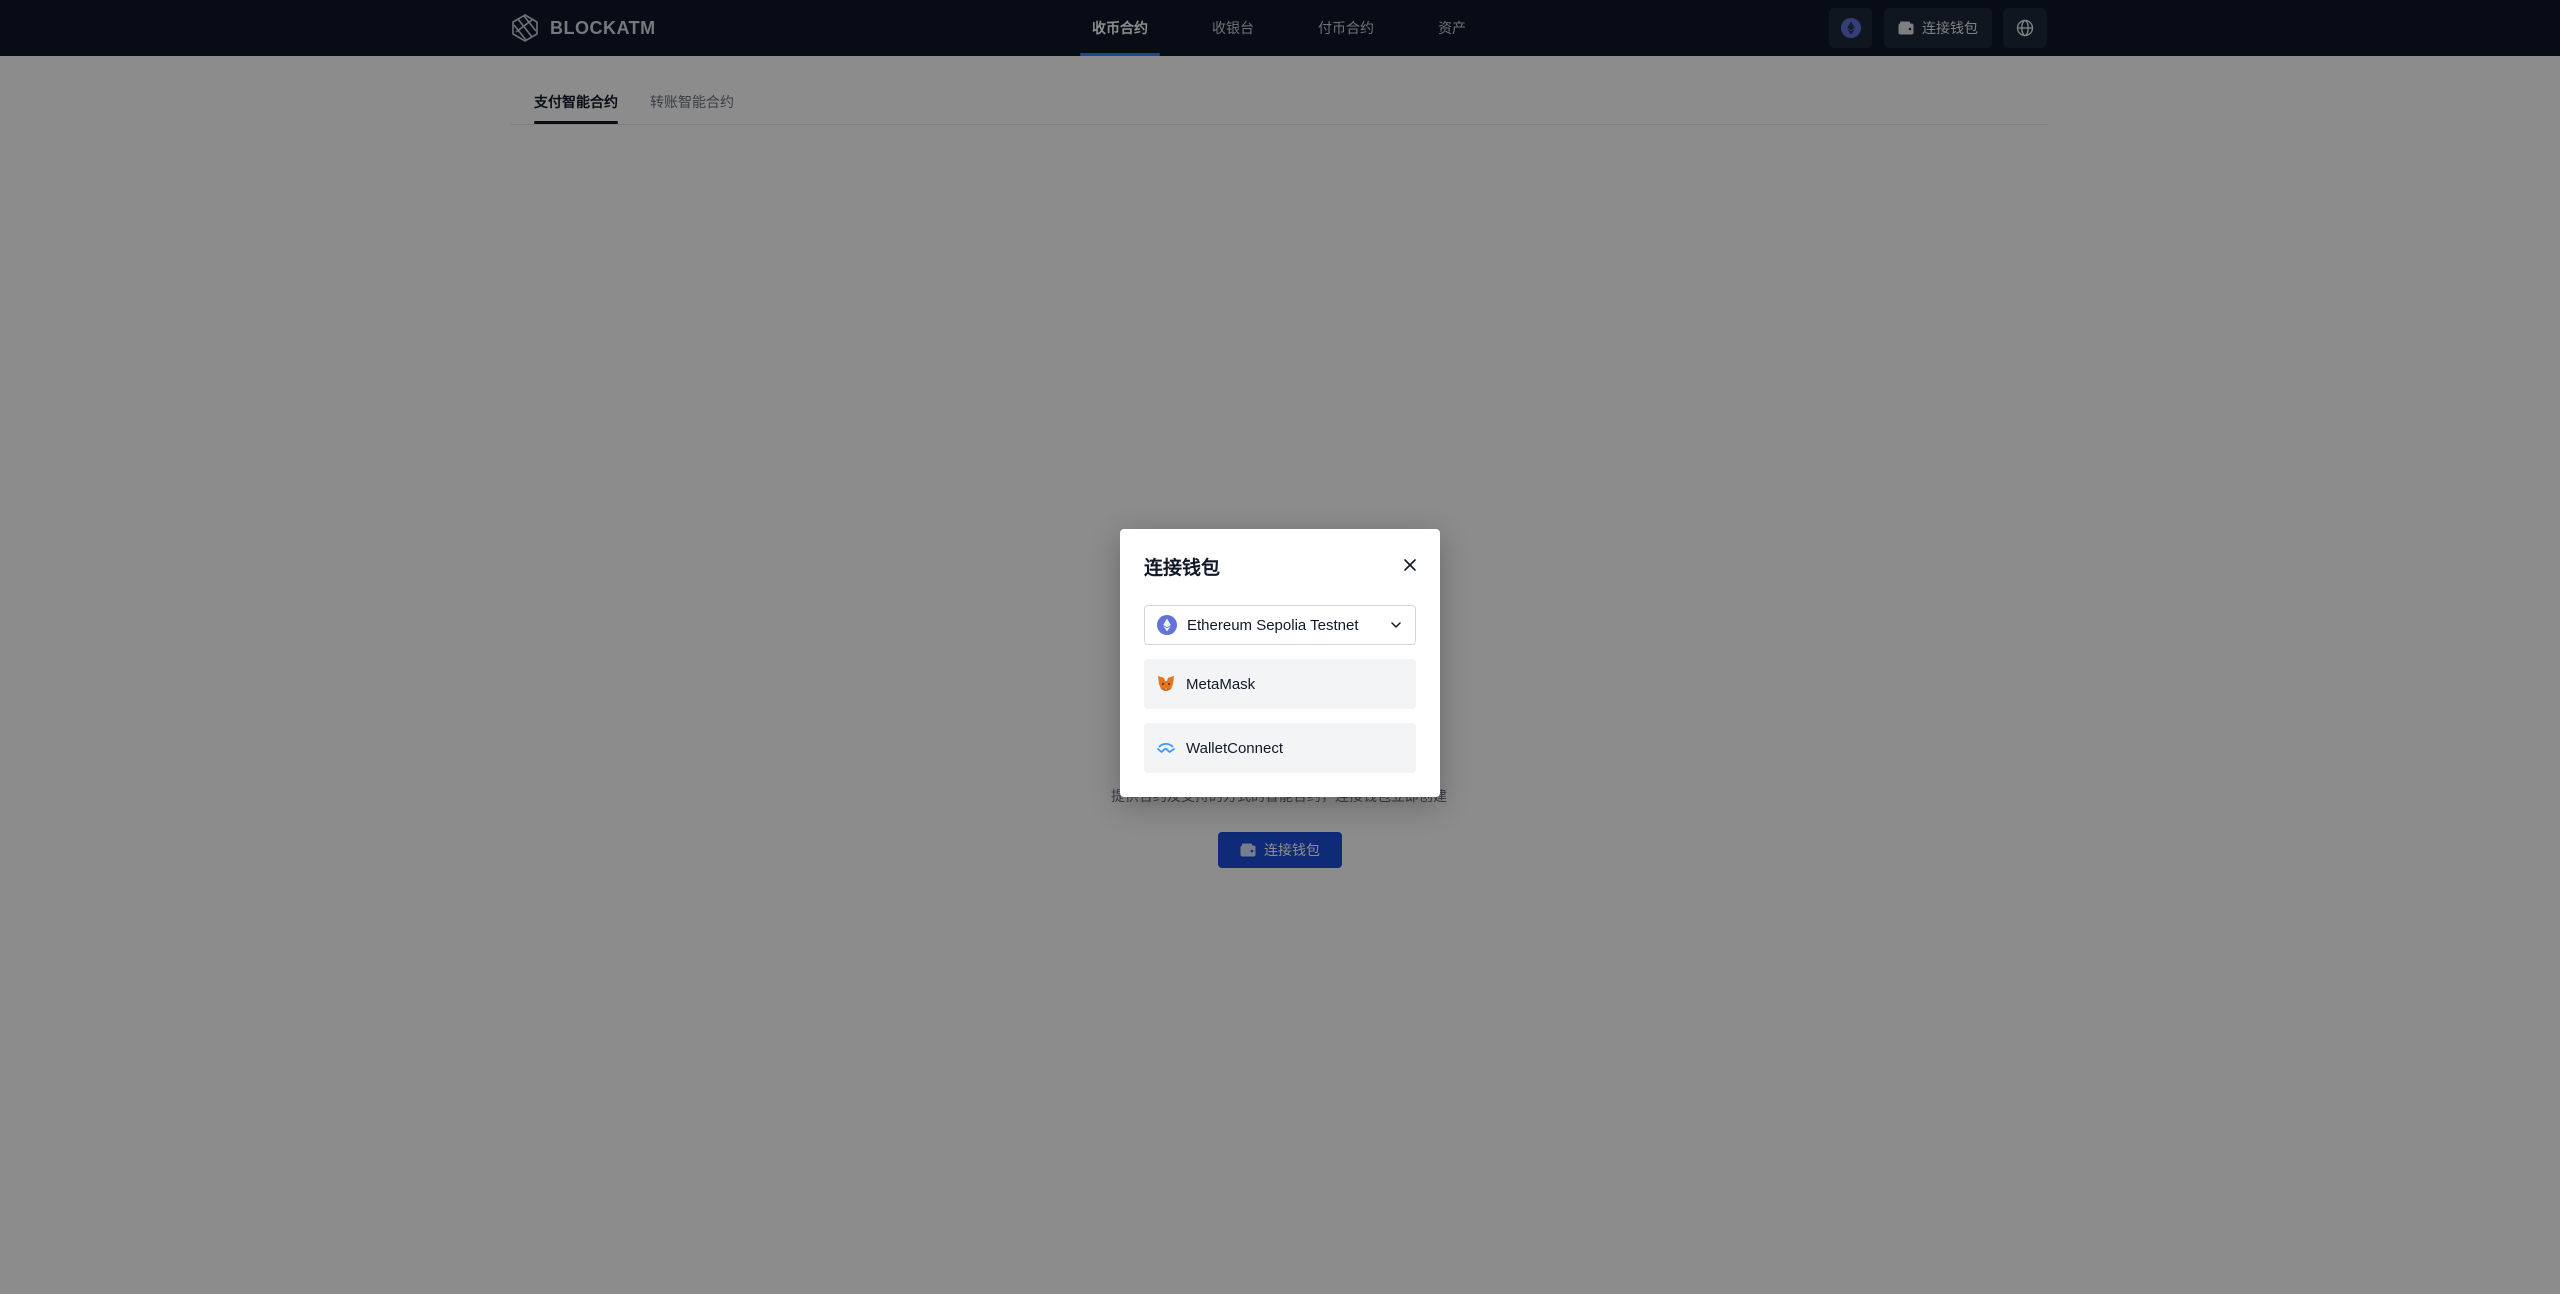 The width and height of the screenshot is (2560, 1294). I want to click on wallet-option-label: MetaMask, so click(1221, 684).